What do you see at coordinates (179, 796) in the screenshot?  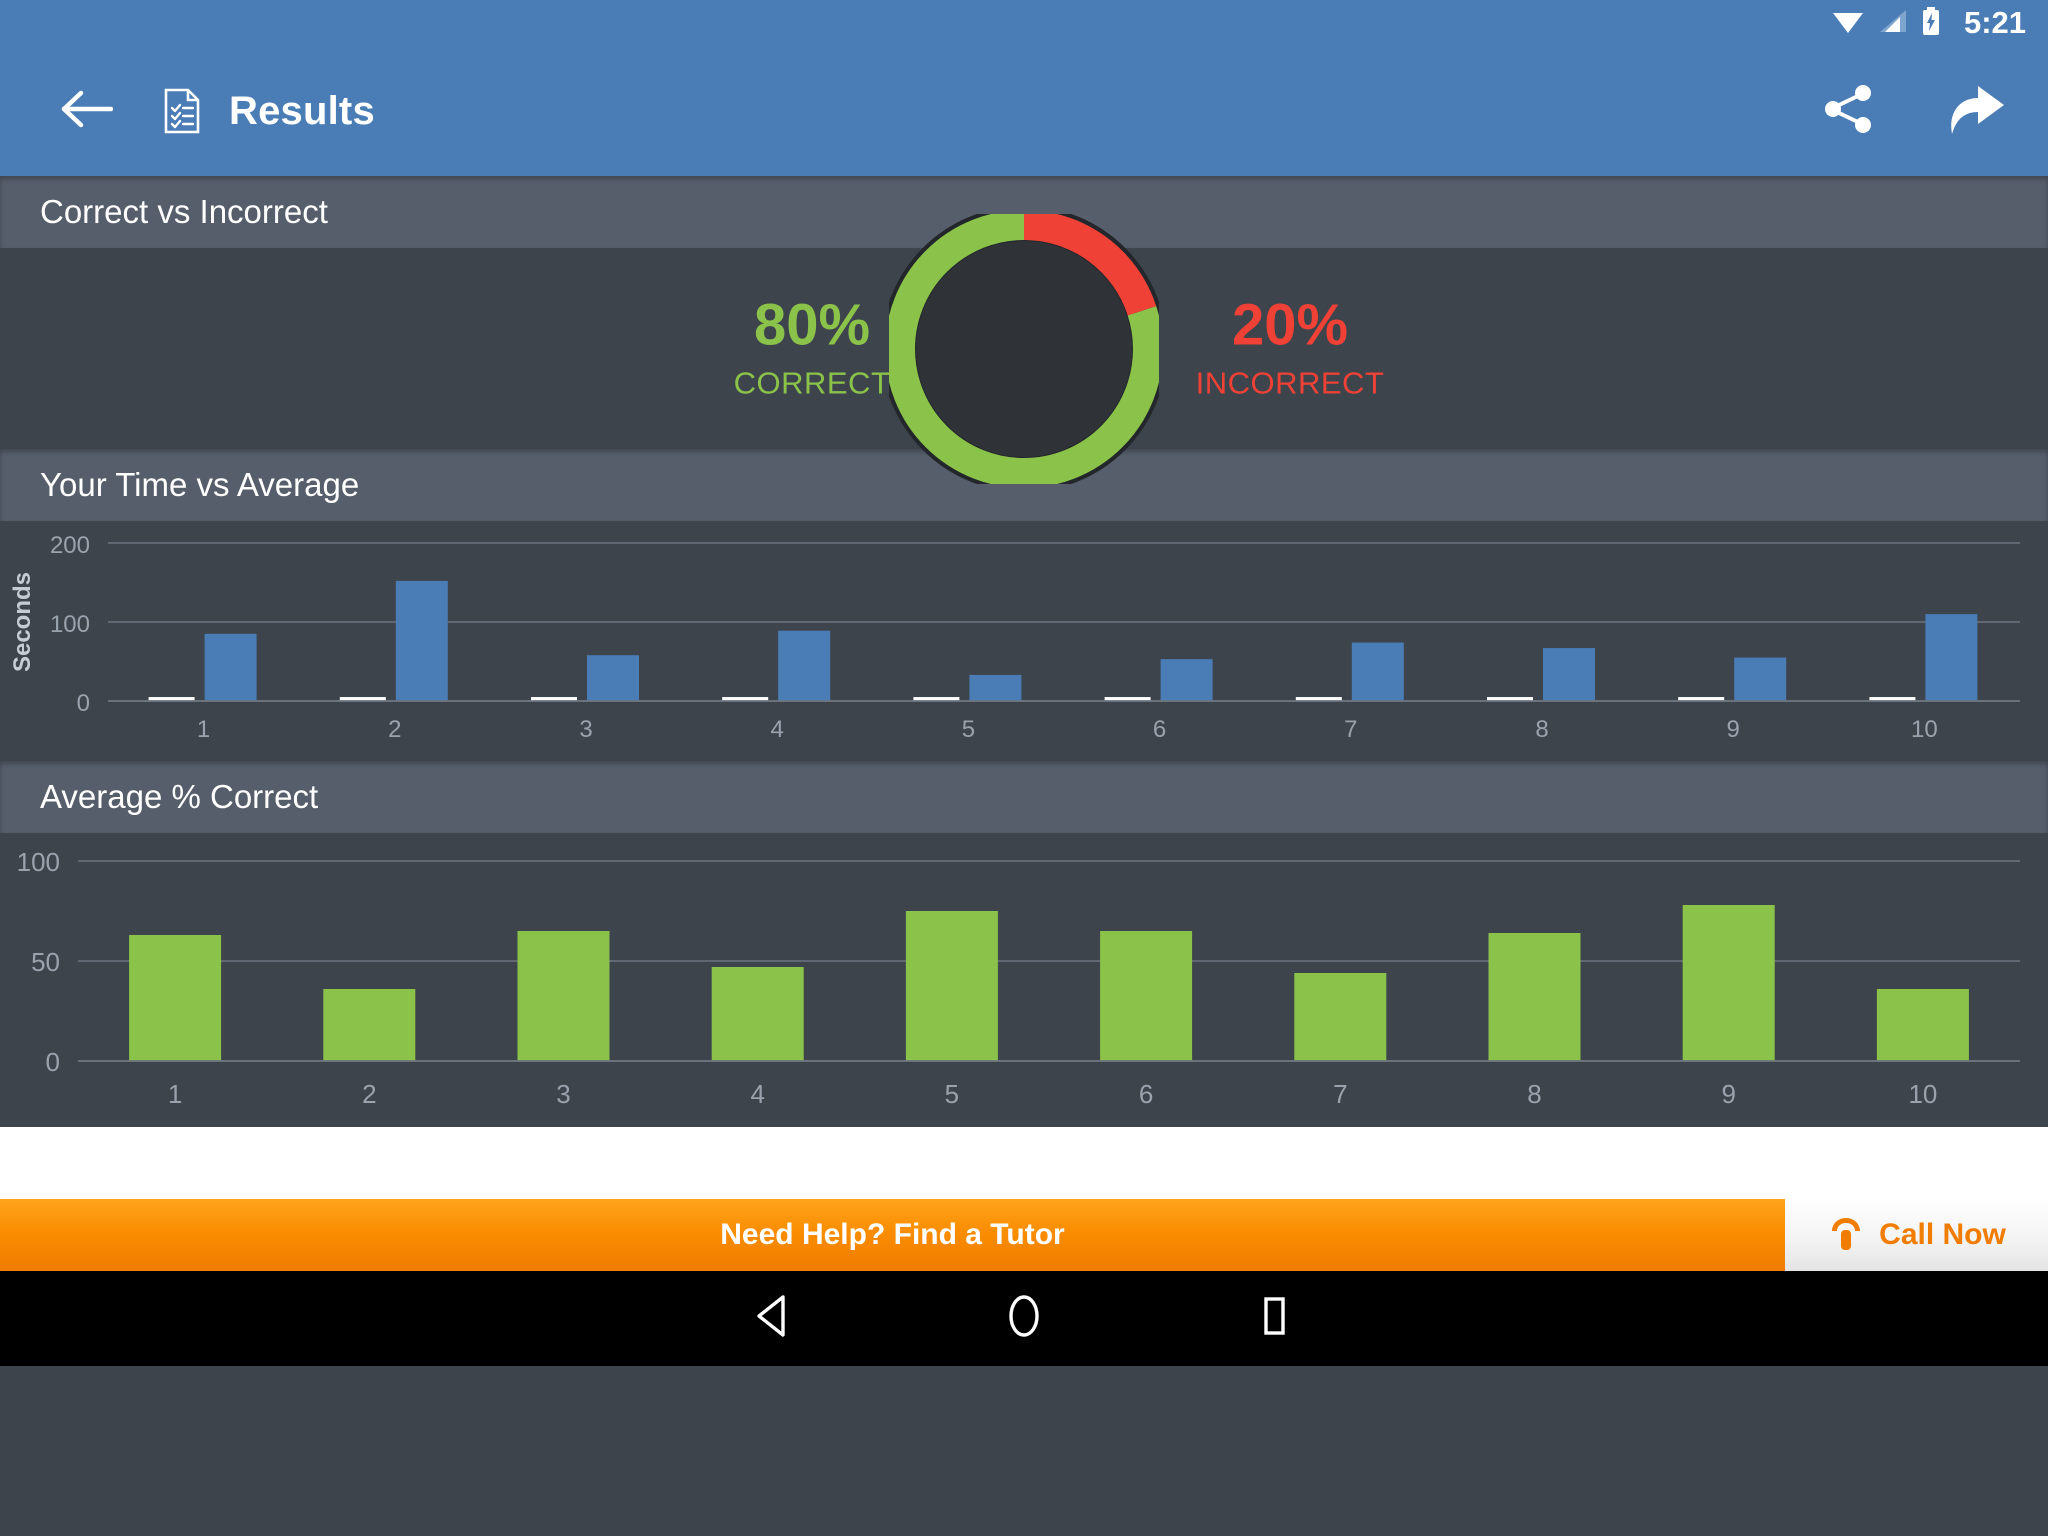 I see `section-title-average-pct-correct: Average % Correct` at bounding box center [179, 796].